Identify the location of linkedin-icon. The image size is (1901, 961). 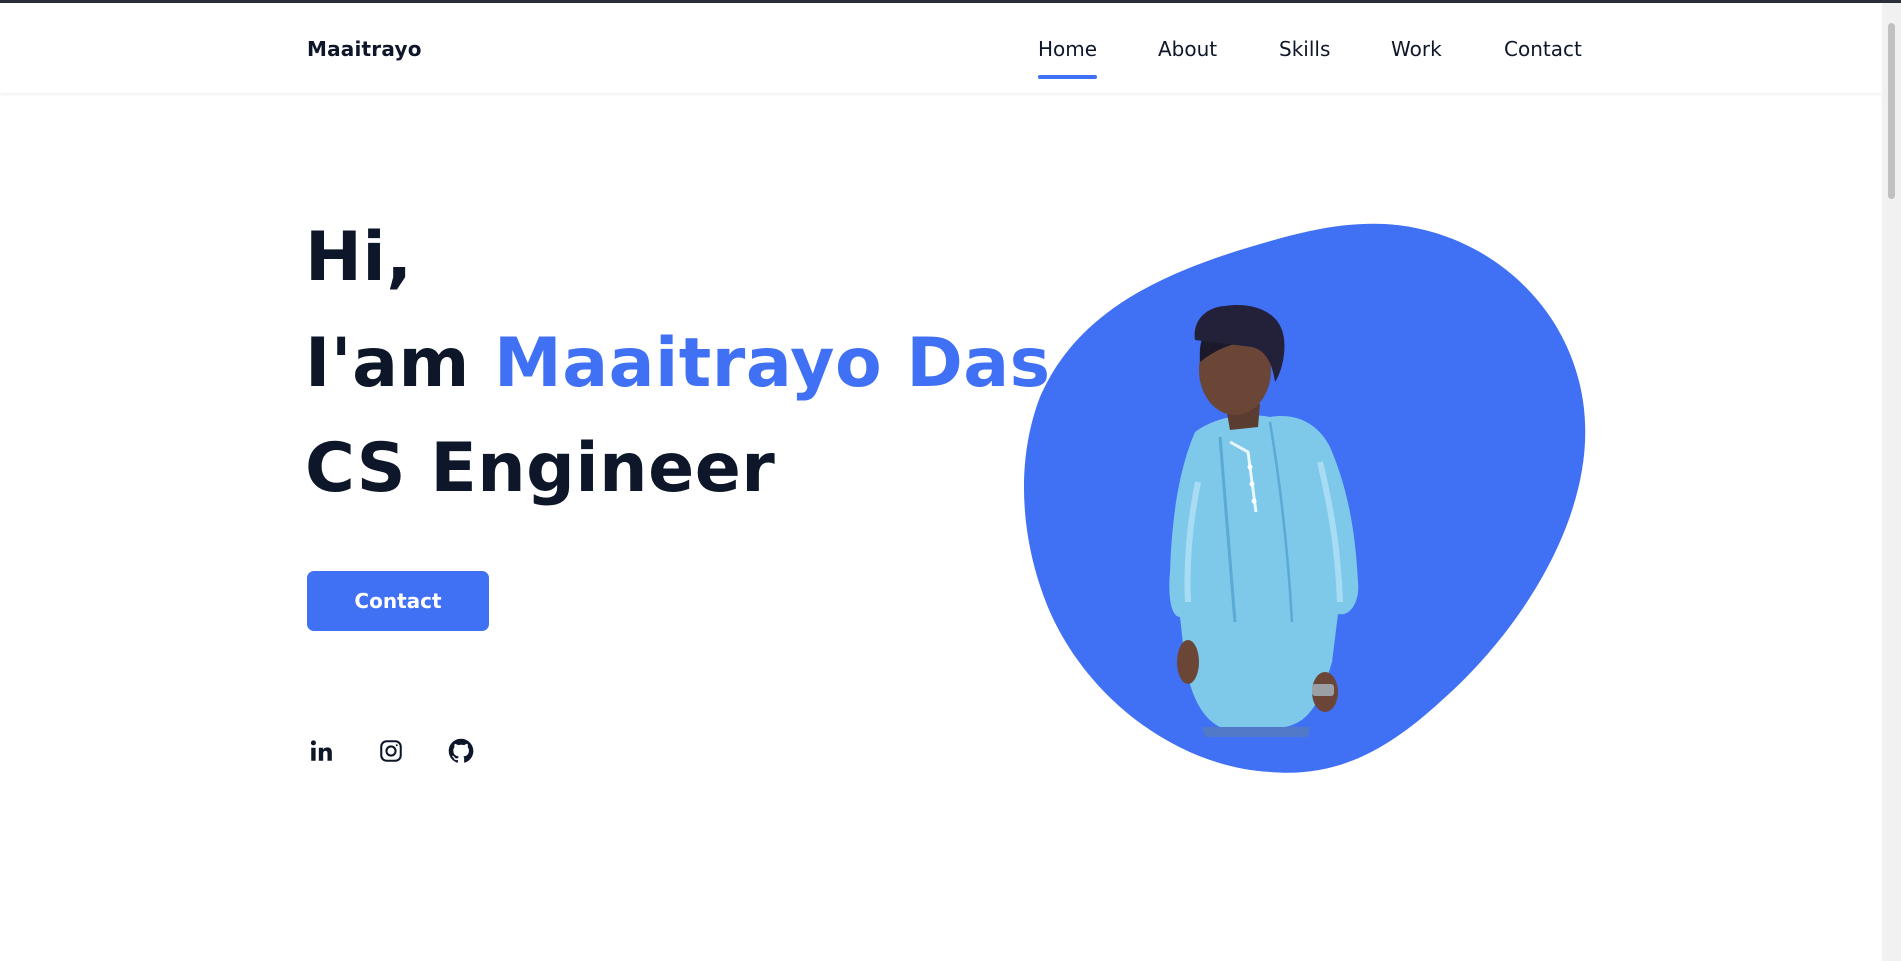
(321, 751).